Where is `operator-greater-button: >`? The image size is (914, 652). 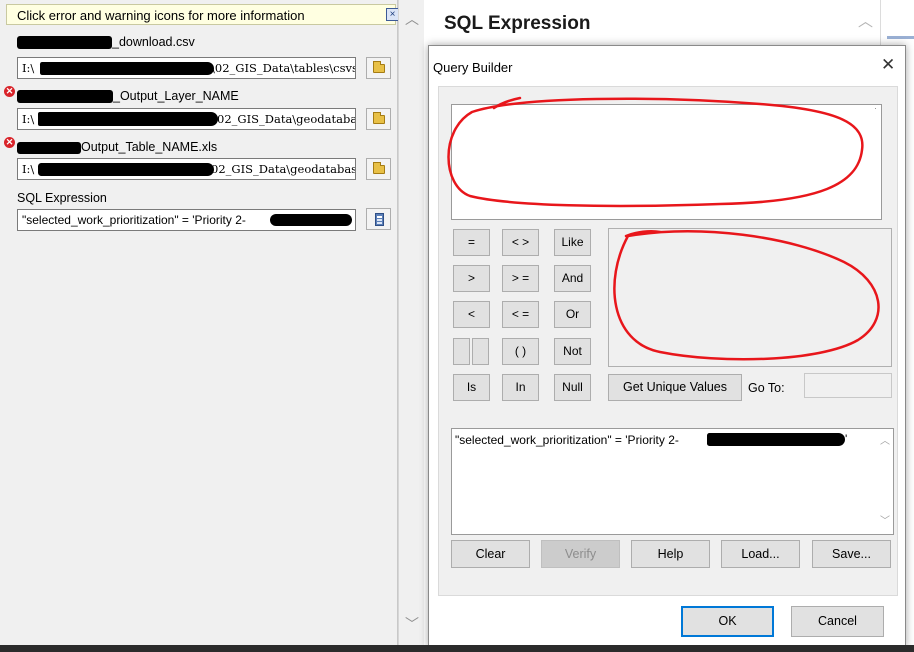 operator-greater-button: > is located at coordinates (471, 278).